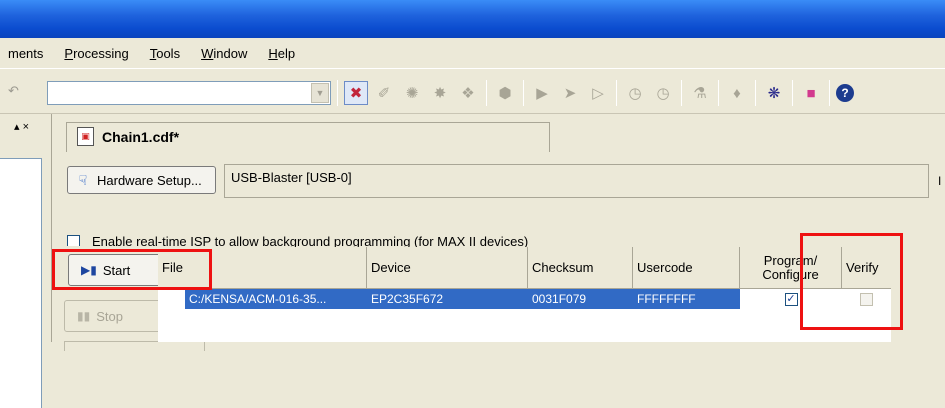 The image size is (945, 408). What do you see at coordinates (84, 316) in the screenshot?
I see `stop-icon: ▮▮` at bounding box center [84, 316].